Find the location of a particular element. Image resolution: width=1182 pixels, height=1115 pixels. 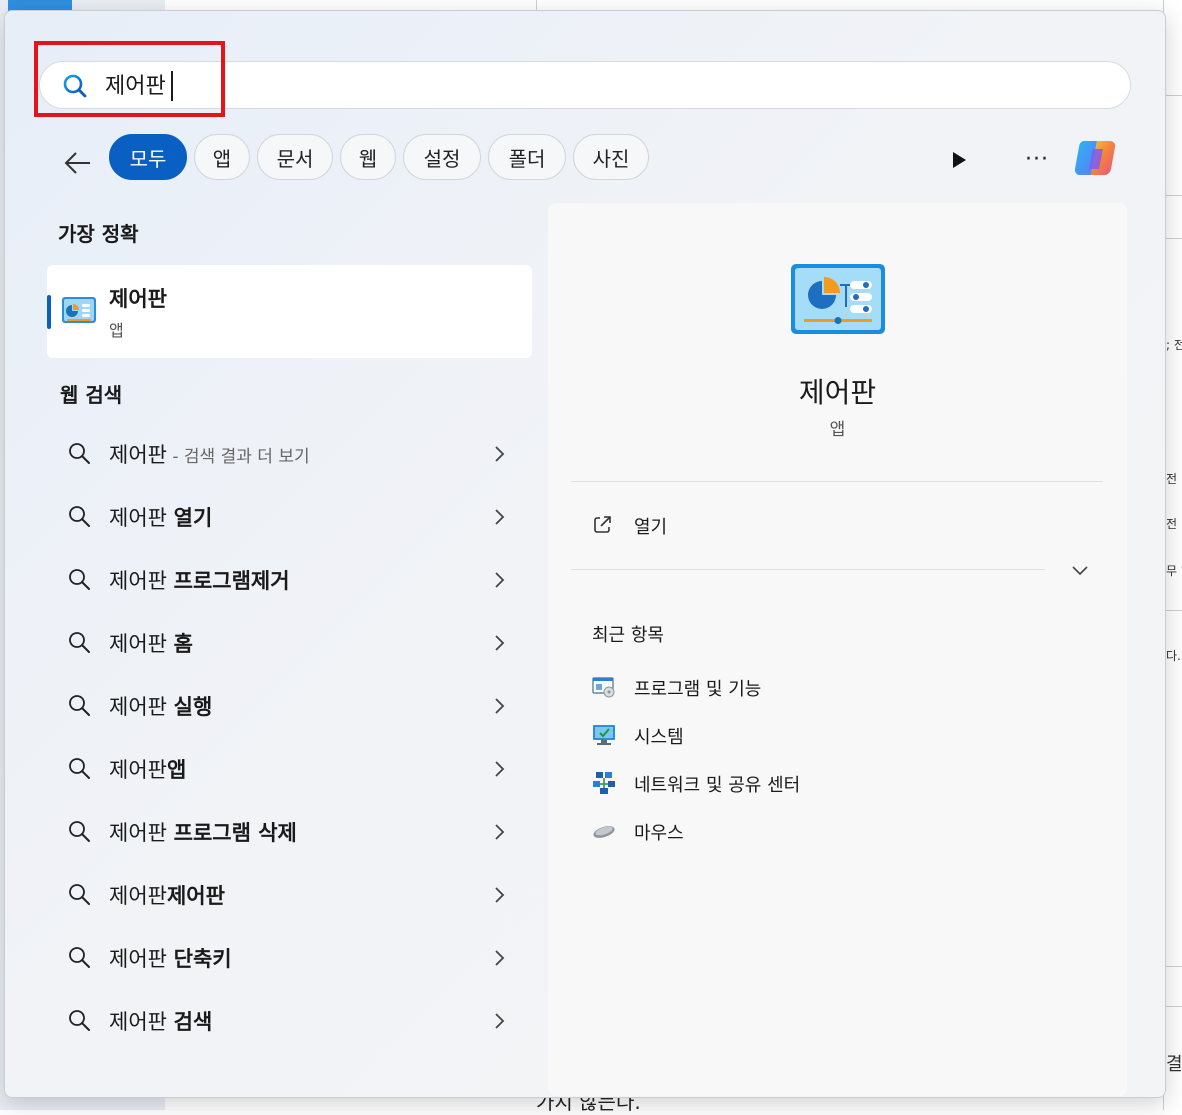

copilot-icon is located at coordinates (1098, 158).